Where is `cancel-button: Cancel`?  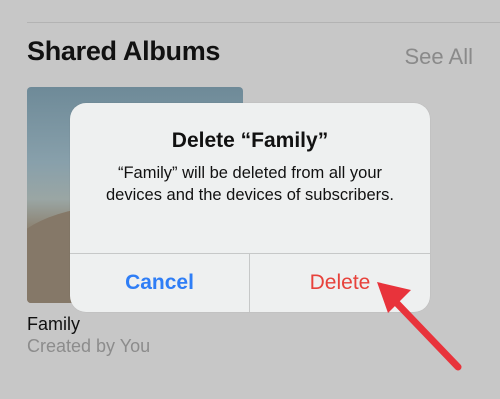 cancel-button: Cancel is located at coordinates (159, 283).